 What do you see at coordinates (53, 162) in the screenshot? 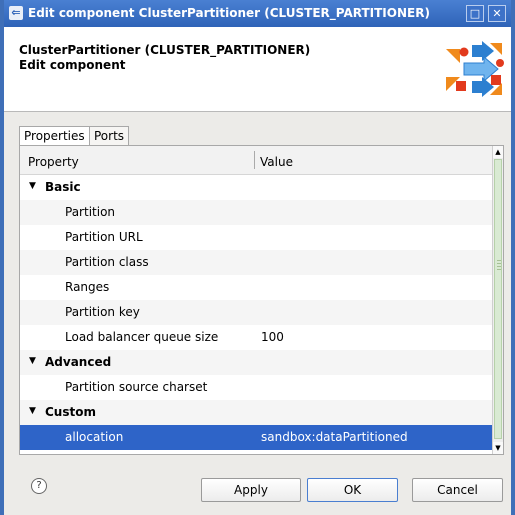
I see `column-header-property: Property` at bounding box center [53, 162].